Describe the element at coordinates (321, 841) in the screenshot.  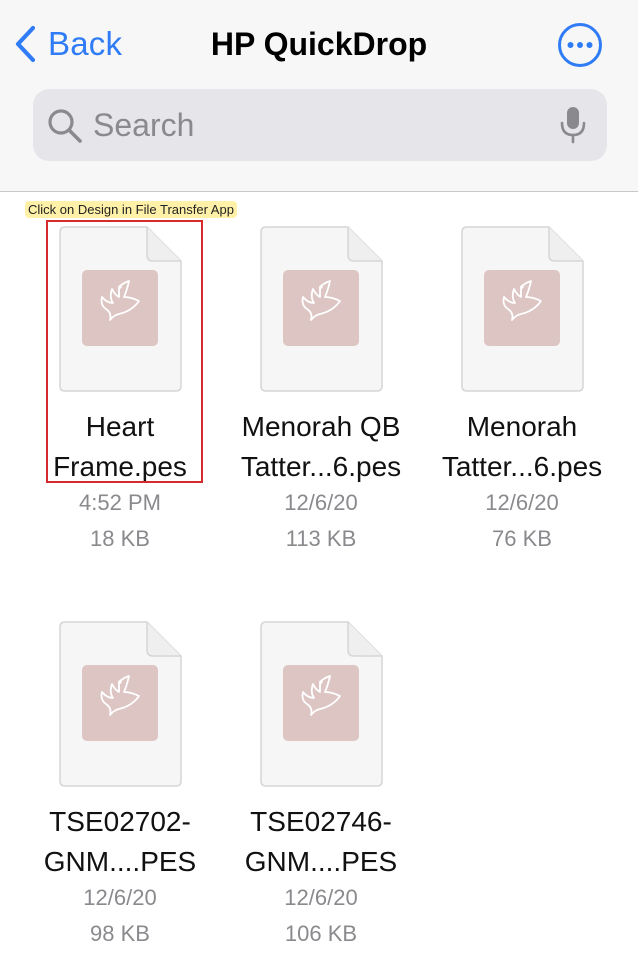
I see `file-name: TSE02746- GNM....PES` at that location.